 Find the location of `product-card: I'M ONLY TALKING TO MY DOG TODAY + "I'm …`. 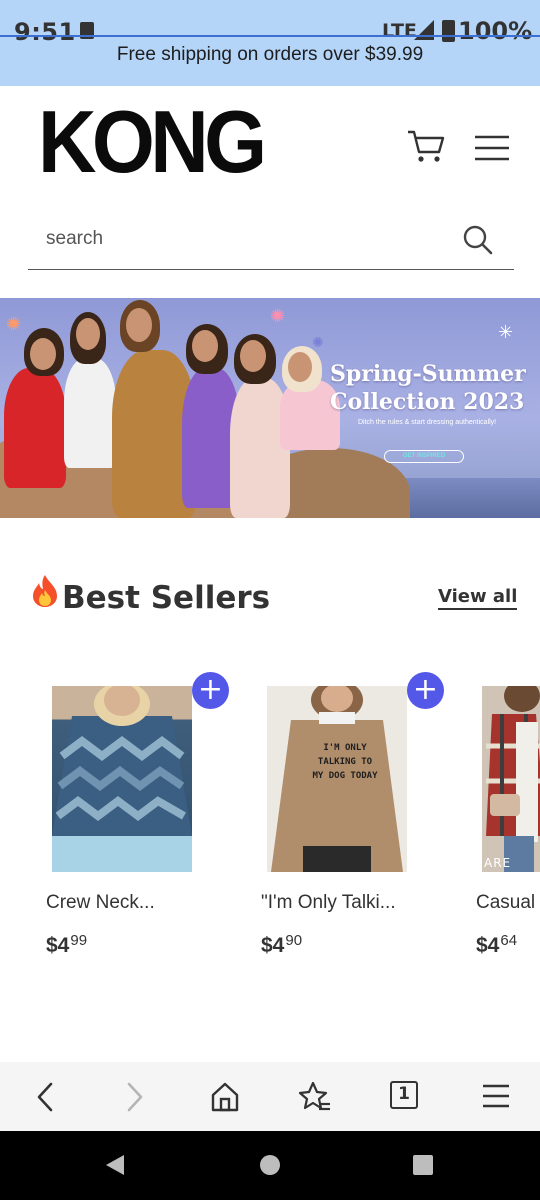

product-card: I'M ONLY TALKING TO MY DOG TODAY + "I'm … is located at coordinates (361, 822).